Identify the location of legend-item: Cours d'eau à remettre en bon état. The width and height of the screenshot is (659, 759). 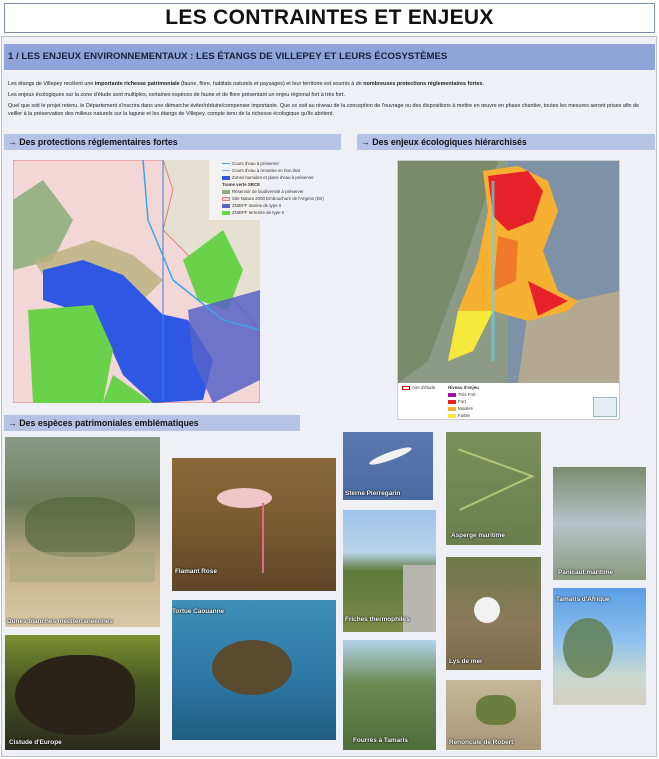
(282, 171).